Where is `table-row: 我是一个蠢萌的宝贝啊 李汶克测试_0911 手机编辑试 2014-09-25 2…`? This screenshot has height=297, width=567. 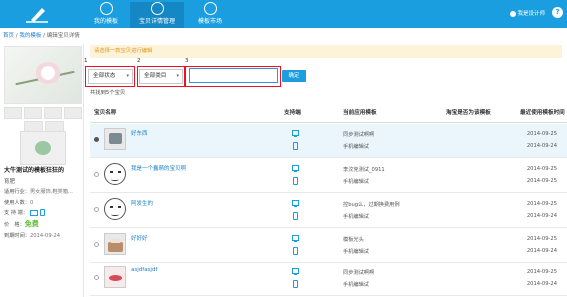 table-row: 我是一个蠢萌的宝贝啊 李汶克测试_0911 手机编辑试 2014-09-25 2… is located at coordinates (328, 176).